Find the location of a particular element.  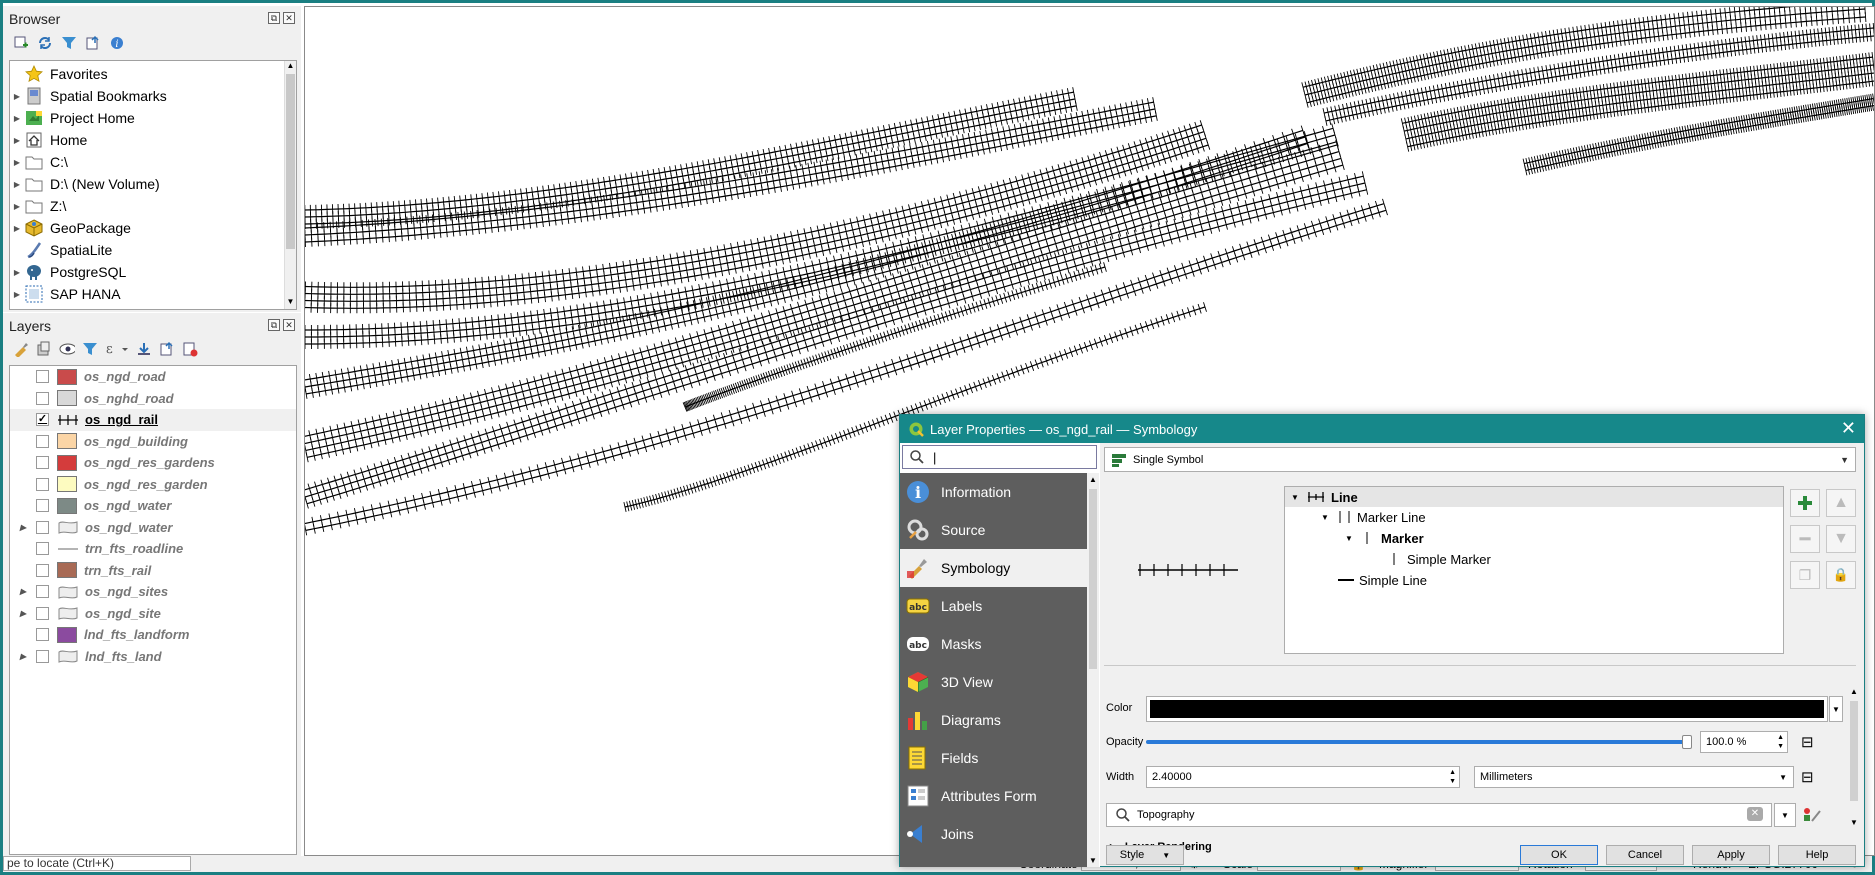

browser-scrollbar: ▲ ▼ is located at coordinates (290, 185).